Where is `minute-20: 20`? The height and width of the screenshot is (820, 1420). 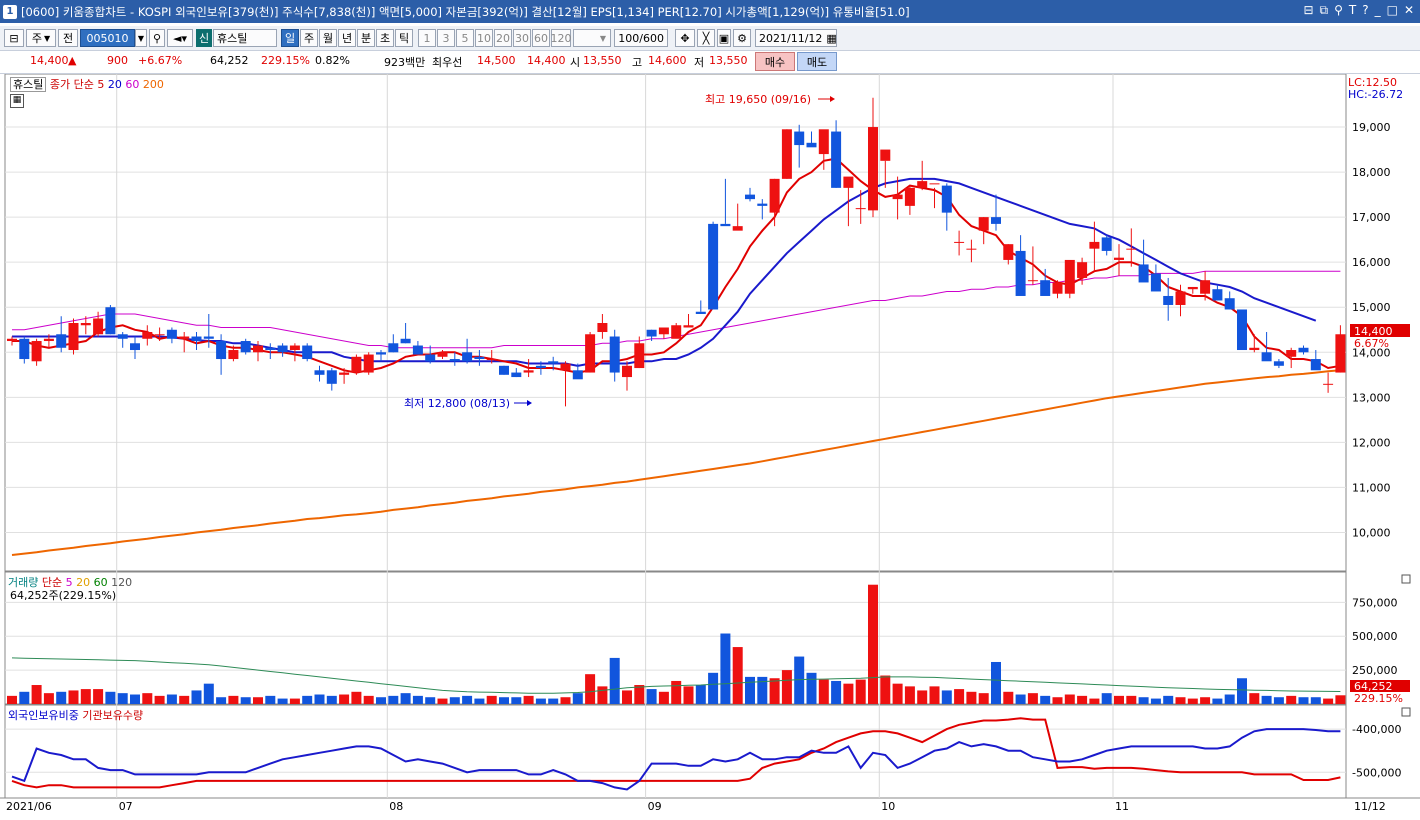
minute-20: 20 is located at coordinates (503, 38).